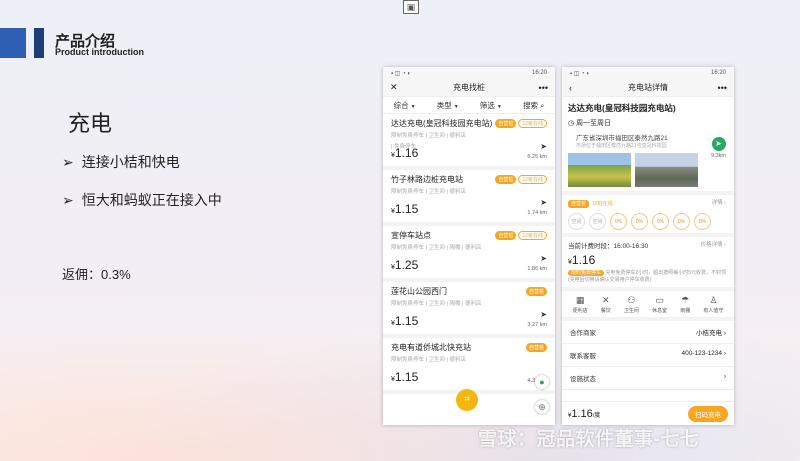 This screenshot has width=800, height=461. Describe the element at coordinates (584, 413) in the screenshot. I see `bottom-price: ¥1.16/度` at that location.